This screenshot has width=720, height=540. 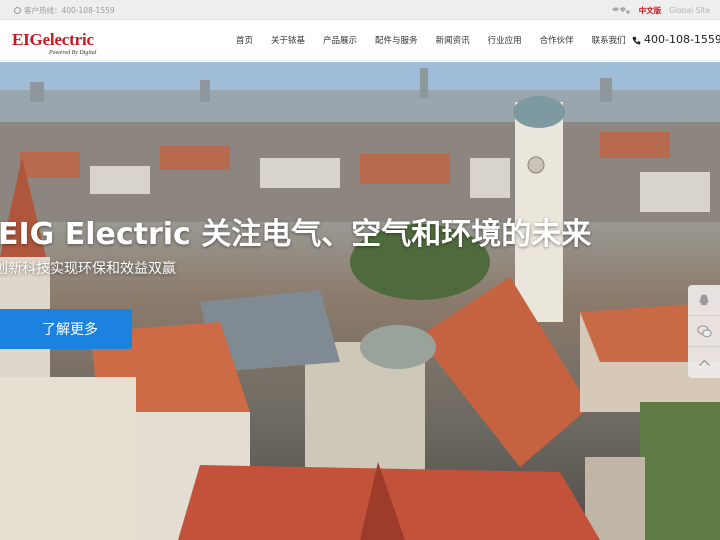 I want to click on wechat-icon, so click(x=704, y=330).